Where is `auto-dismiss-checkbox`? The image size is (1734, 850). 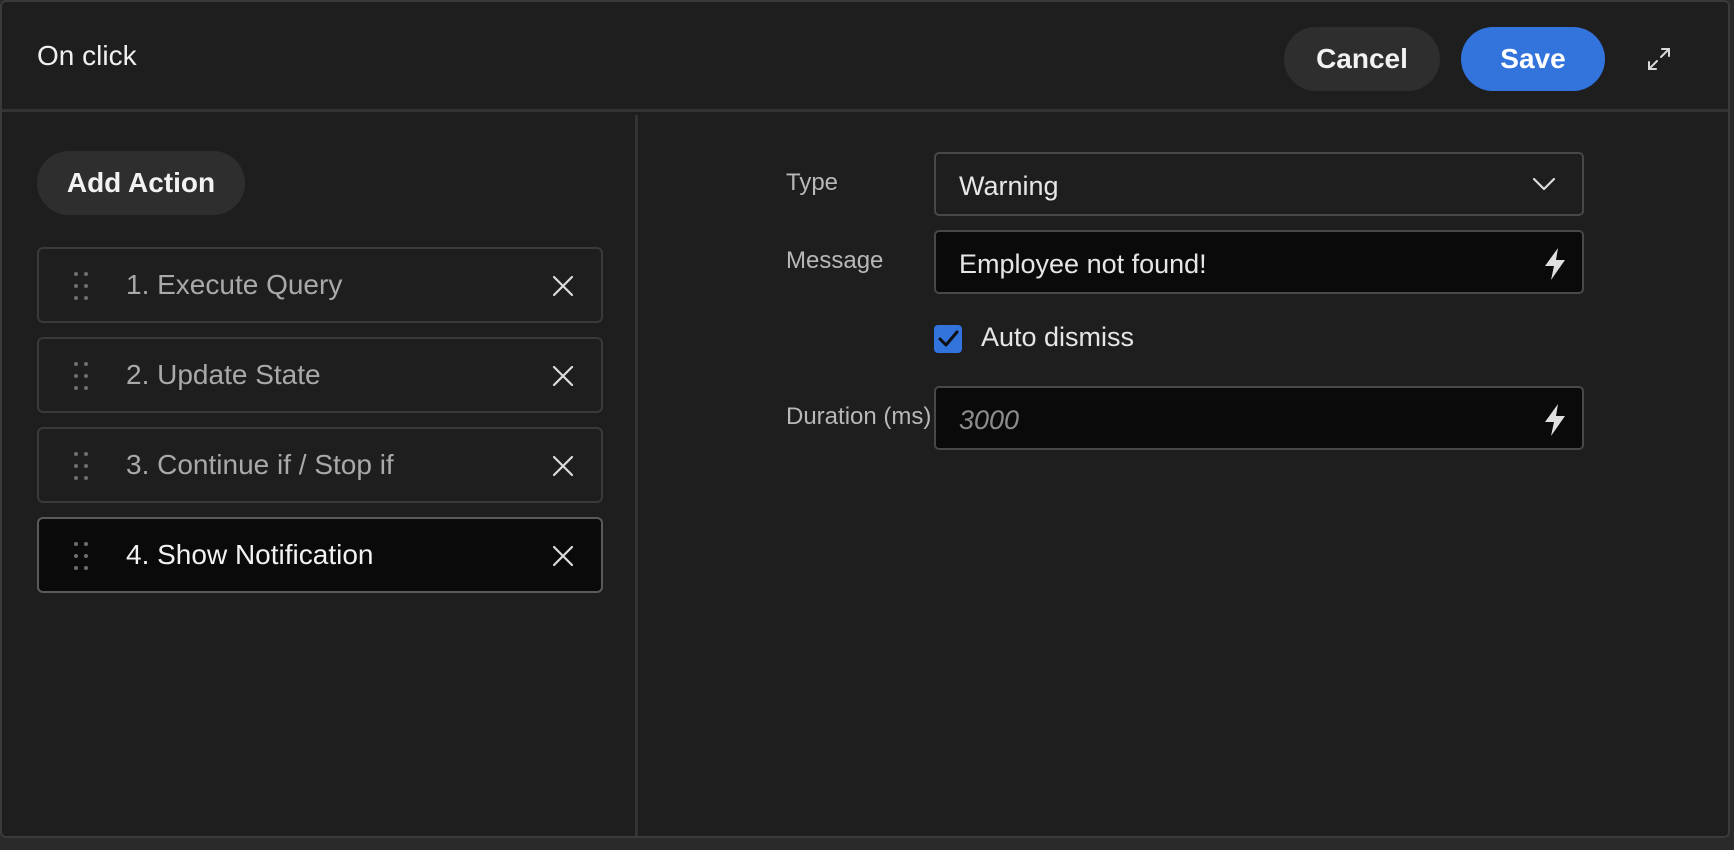
auto-dismiss-checkbox is located at coordinates (948, 339).